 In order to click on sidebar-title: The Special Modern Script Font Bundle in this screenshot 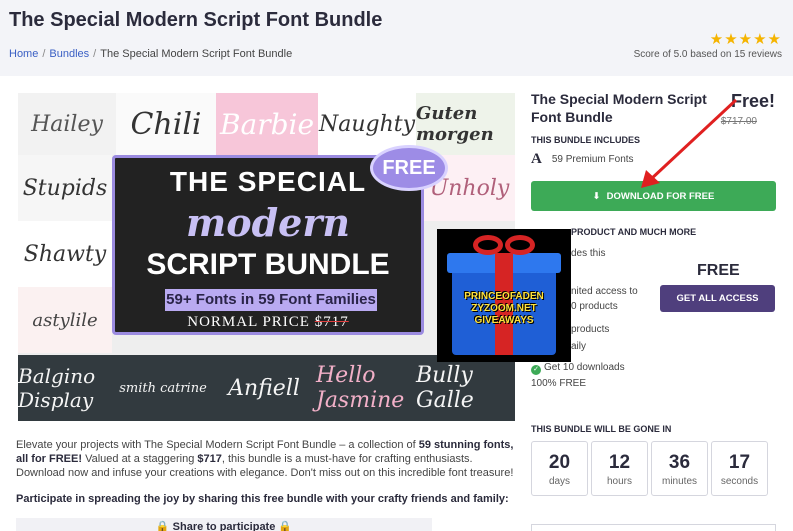, I will do `click(619, 108)`.